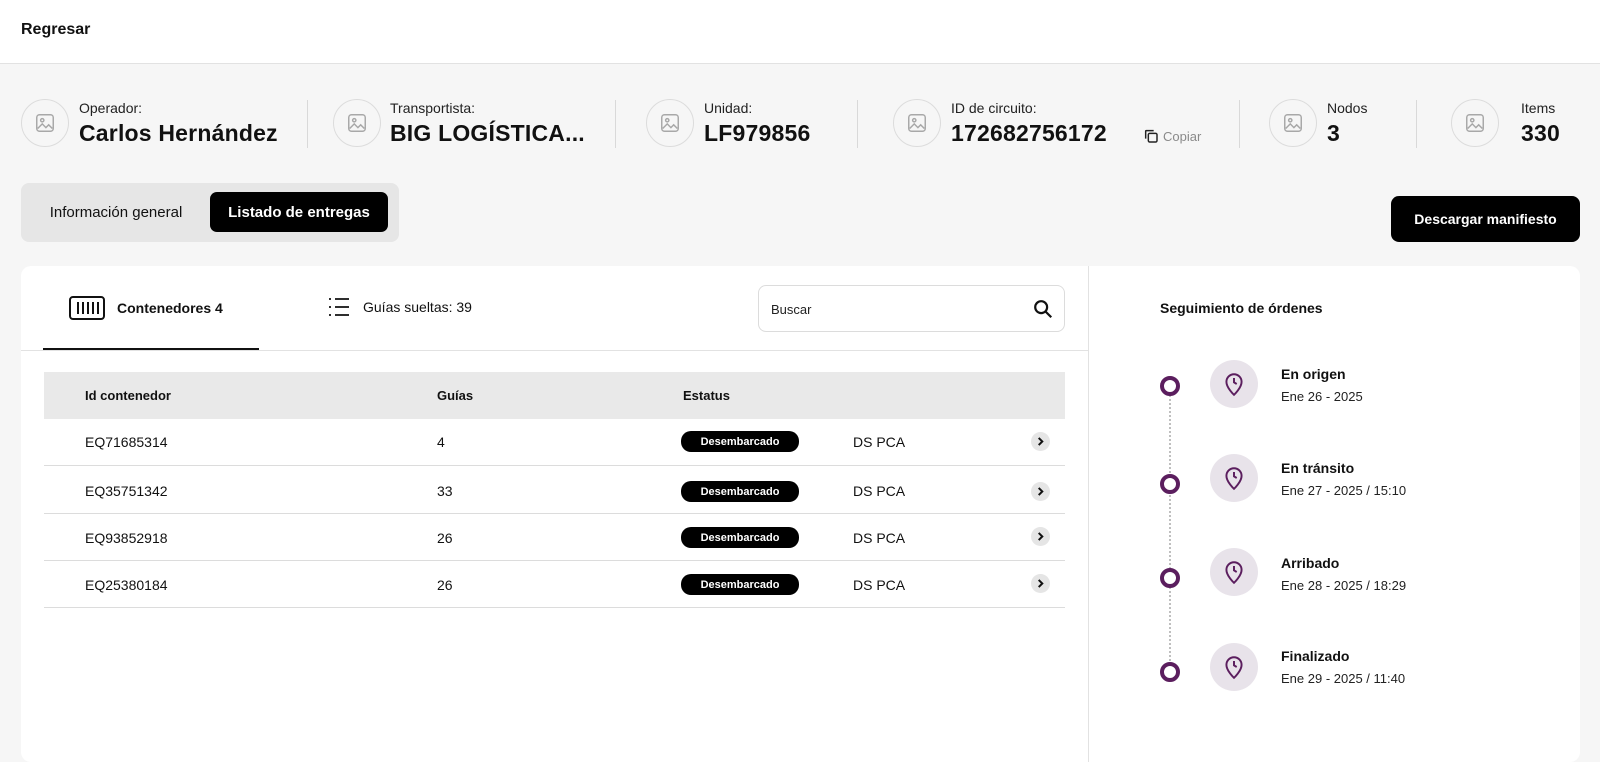  What do you see at coordinates (1318, 468) in the screenshot?
I see `step-title: En tránsito` at bounding box center [1318, 468].